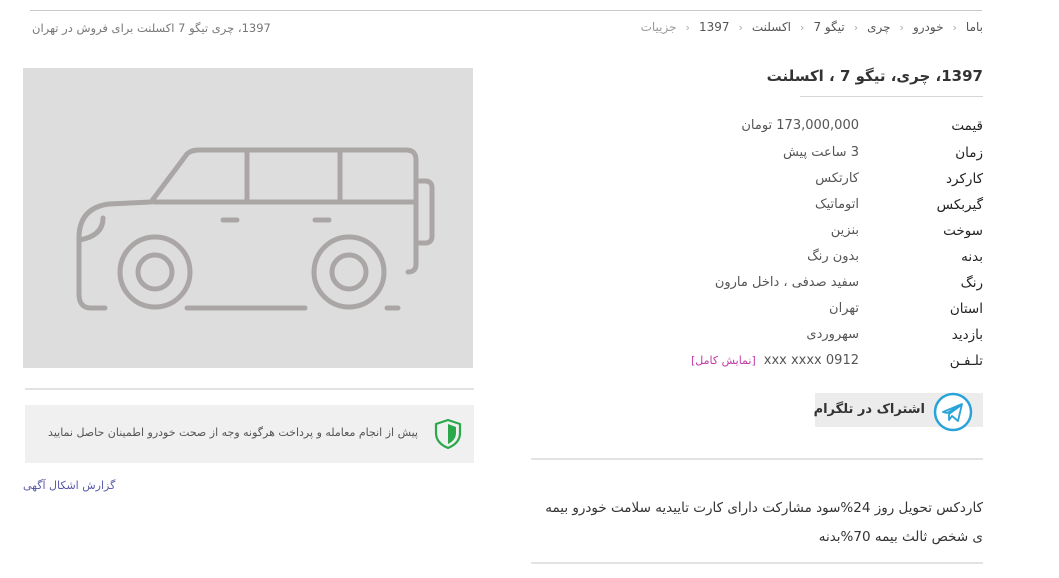 Image resolution: width=1059 pixels, height=578 pixels. What do you see at coordinates (969, 153) in the screenshot?
I see `spec-label: زمان` at bounding box center [969, 153].